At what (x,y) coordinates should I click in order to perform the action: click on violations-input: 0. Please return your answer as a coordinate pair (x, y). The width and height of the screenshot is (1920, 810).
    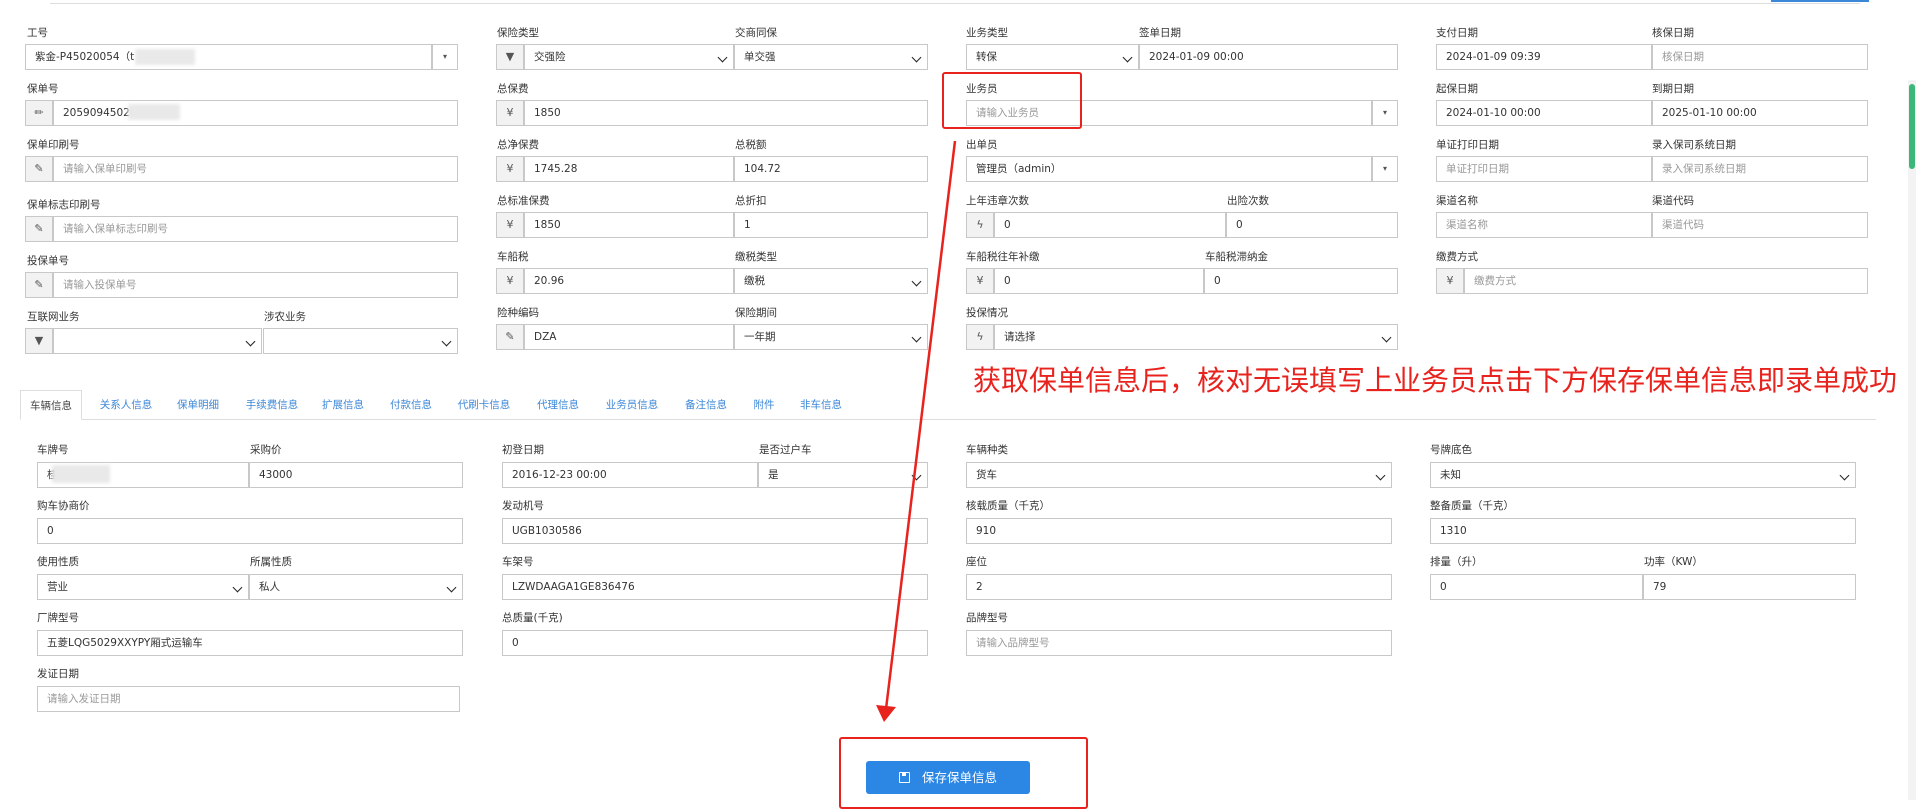
    Looking at the image, I should click on (1110, 225).